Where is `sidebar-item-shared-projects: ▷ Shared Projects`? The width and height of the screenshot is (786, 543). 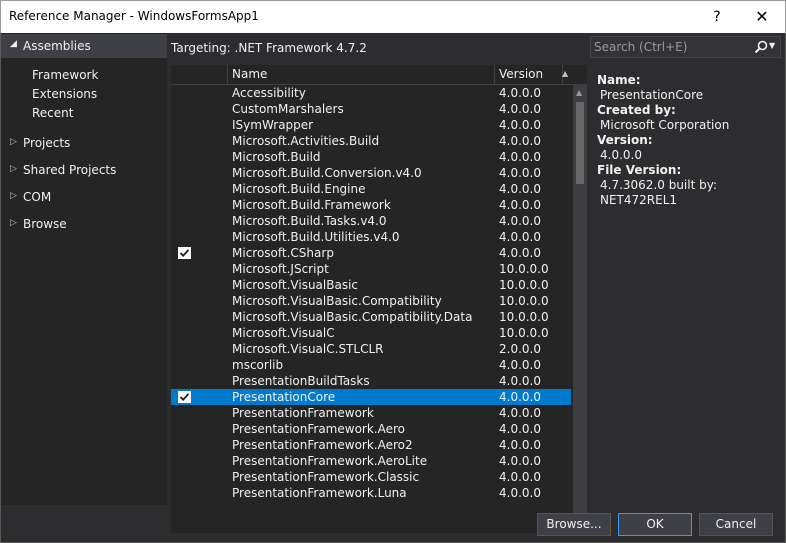 sidebar-item-shared-projects: ▷ Shared Projects is located at coordinates (84, 171).